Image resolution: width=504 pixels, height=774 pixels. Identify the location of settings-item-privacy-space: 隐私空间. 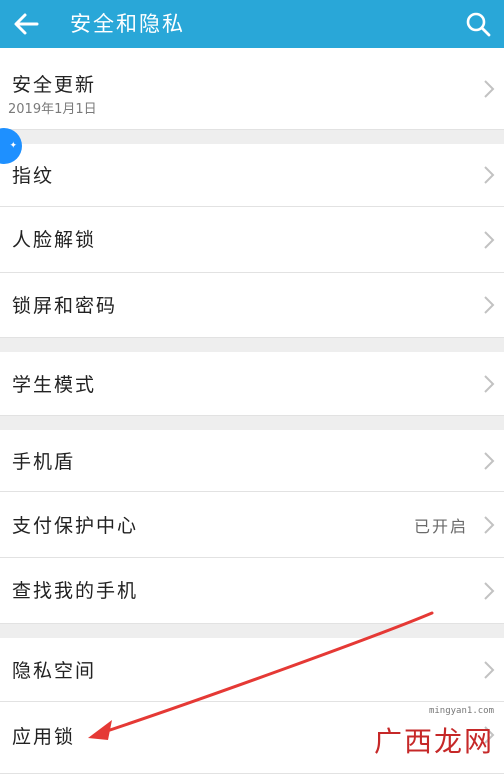
(252, 670).